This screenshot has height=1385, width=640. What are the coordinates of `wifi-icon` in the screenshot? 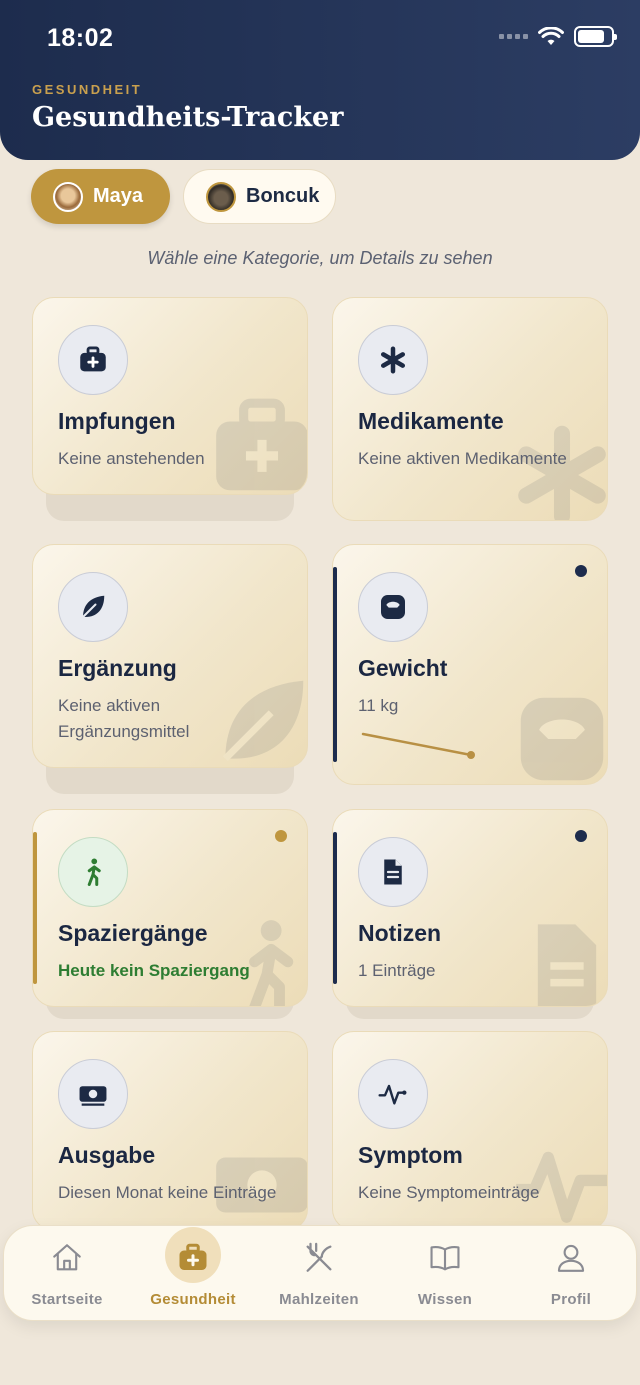 It's located at (551, 35).